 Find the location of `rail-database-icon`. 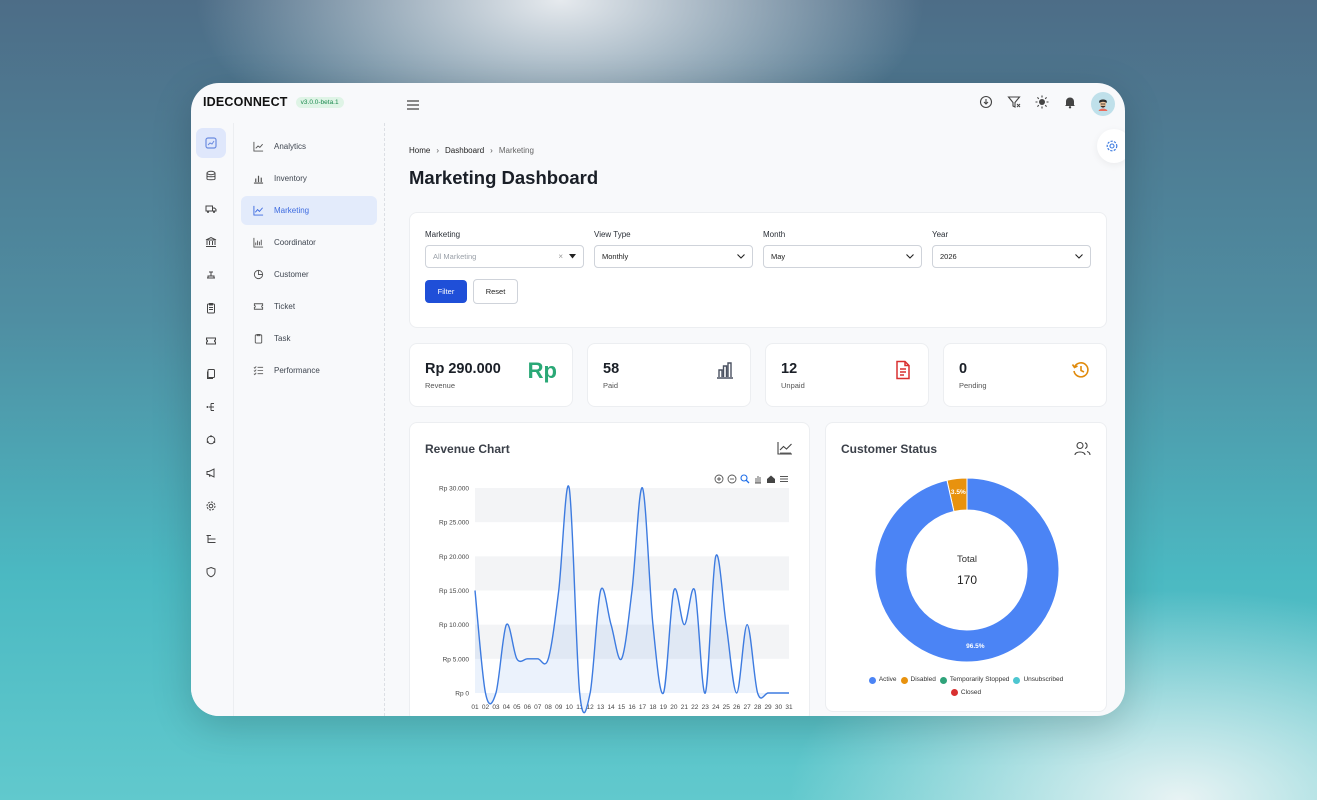

rail-database-icon is located at coordinates (211, 176).